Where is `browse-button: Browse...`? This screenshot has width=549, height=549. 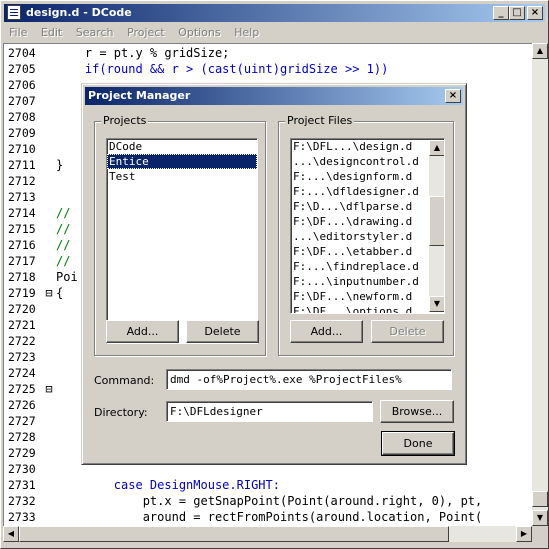 browse-button: Browse... is located at coordinates (417, 411).